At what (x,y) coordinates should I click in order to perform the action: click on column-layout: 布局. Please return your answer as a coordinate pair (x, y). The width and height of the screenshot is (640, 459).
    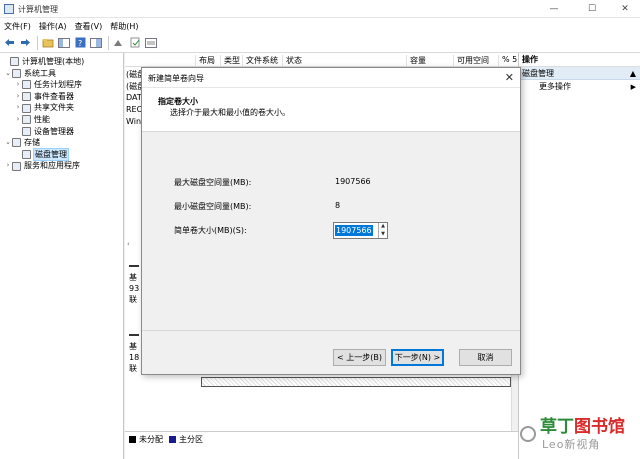
    Looking at the image, I should click on (205, 61).